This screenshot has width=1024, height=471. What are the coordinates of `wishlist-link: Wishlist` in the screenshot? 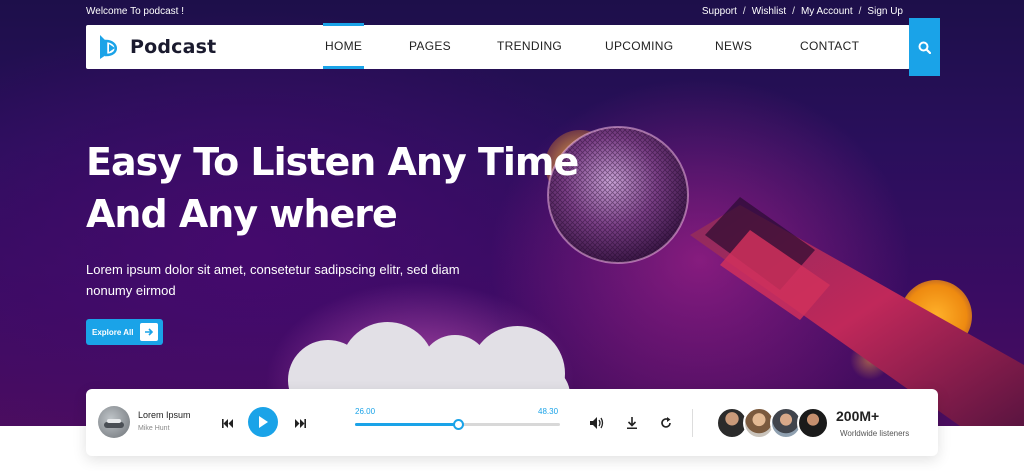 It's located at (769, 11).